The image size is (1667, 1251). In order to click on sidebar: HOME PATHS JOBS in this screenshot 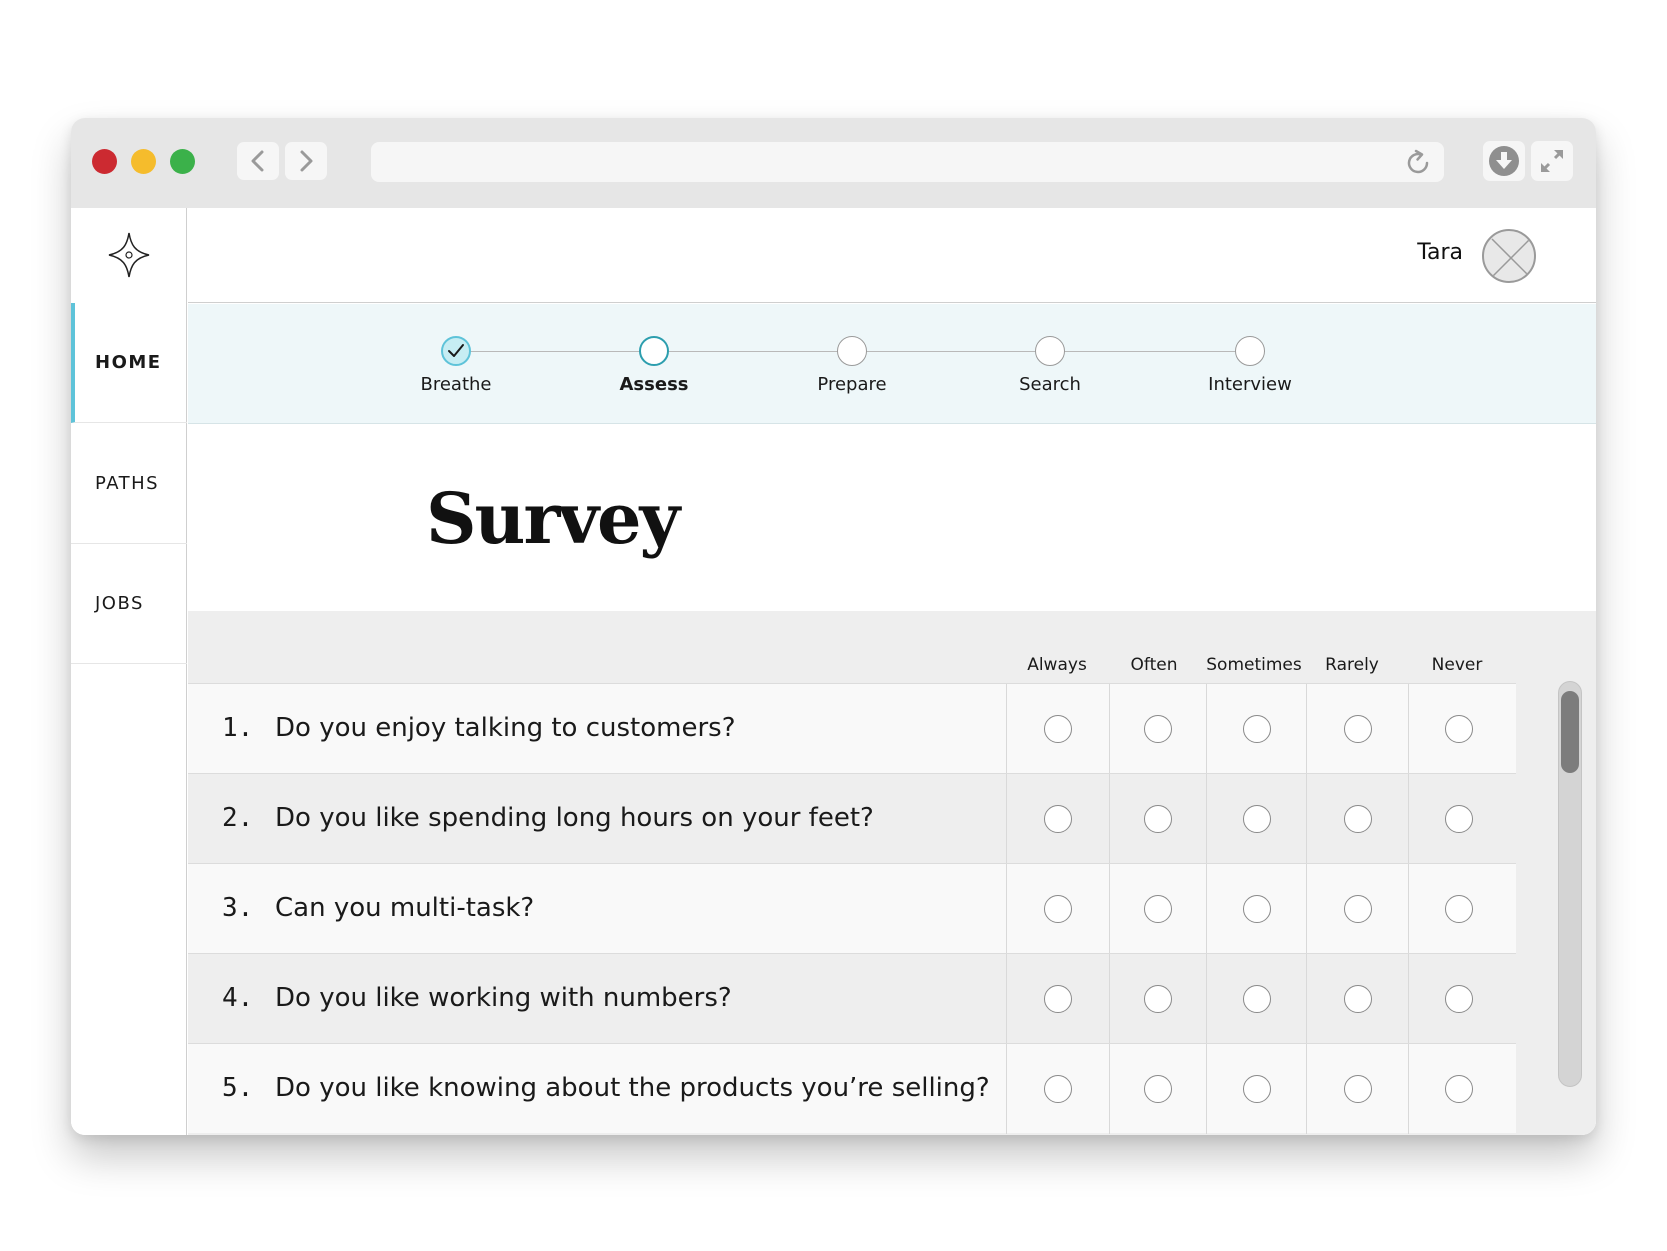, I will do `click(129, 671)`.